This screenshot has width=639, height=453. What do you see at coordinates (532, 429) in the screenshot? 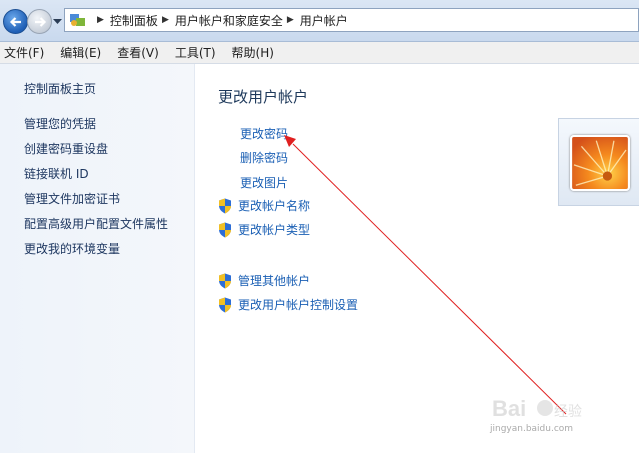
I see `watermark-url: jingyan.baidu.com` at bounding box center [532, 429].